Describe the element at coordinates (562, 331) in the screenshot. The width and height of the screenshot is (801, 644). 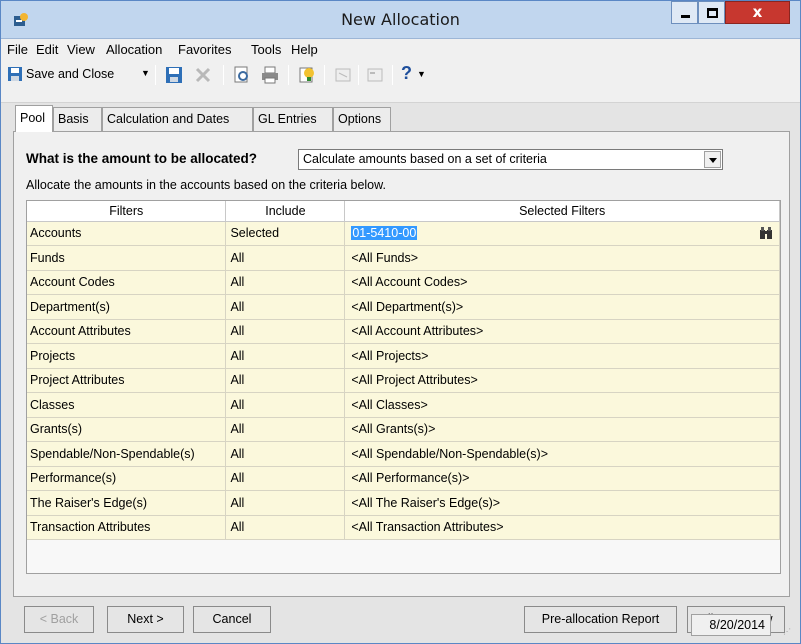
I see `selected-filters-cell: <All Account Attributes>` at that location.